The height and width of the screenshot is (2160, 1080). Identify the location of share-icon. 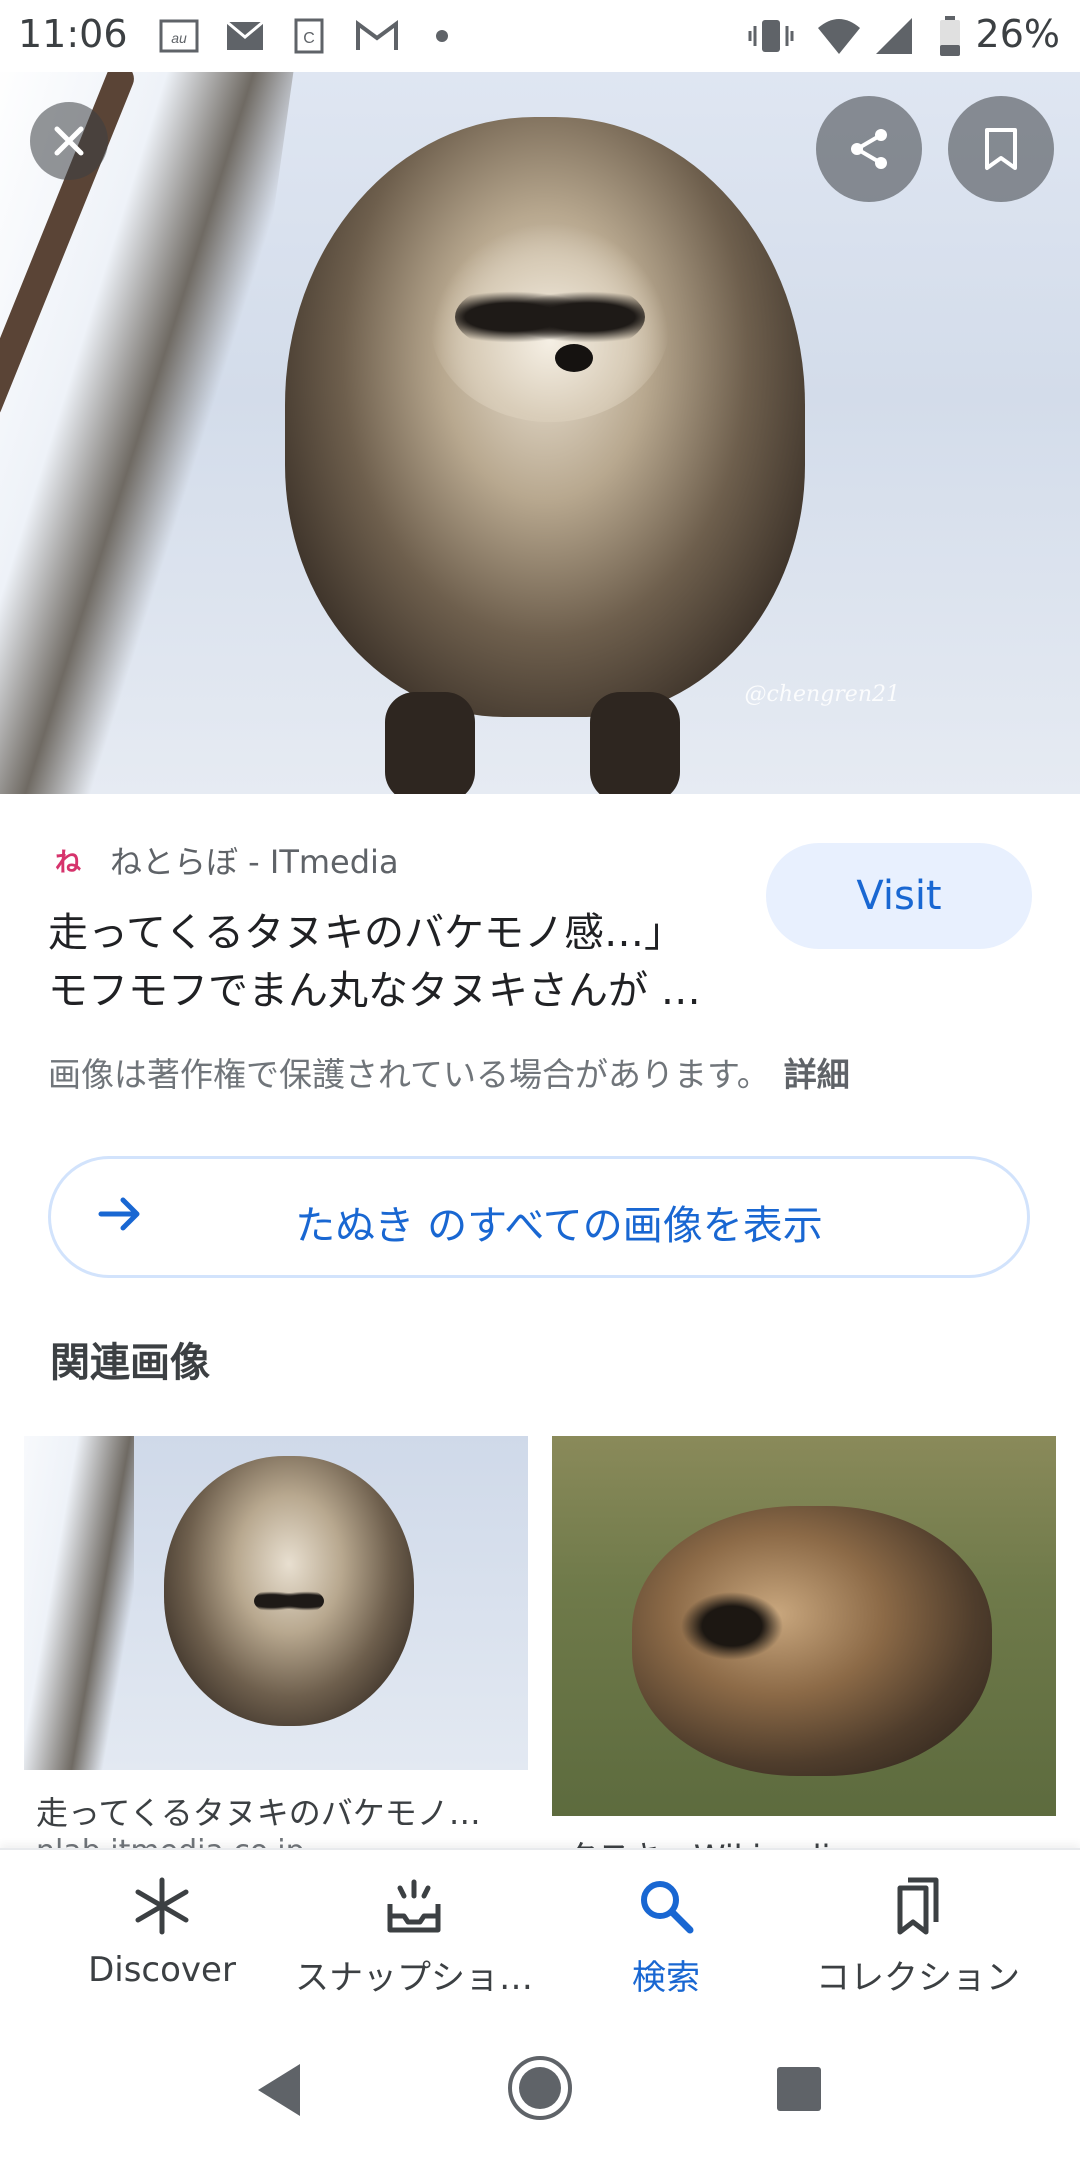
(869, 149).